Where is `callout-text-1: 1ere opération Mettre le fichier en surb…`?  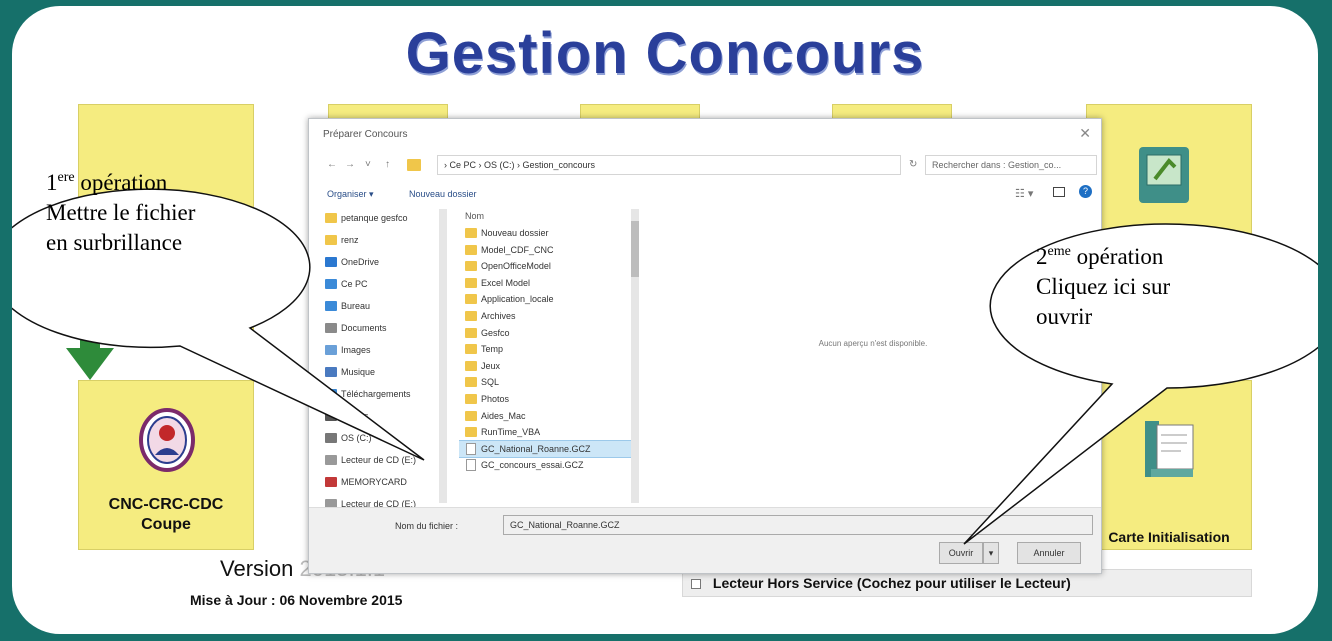 callout-text-1: 1ere opération Mettre le fichier en surb… is located at coordinates (120, 213).